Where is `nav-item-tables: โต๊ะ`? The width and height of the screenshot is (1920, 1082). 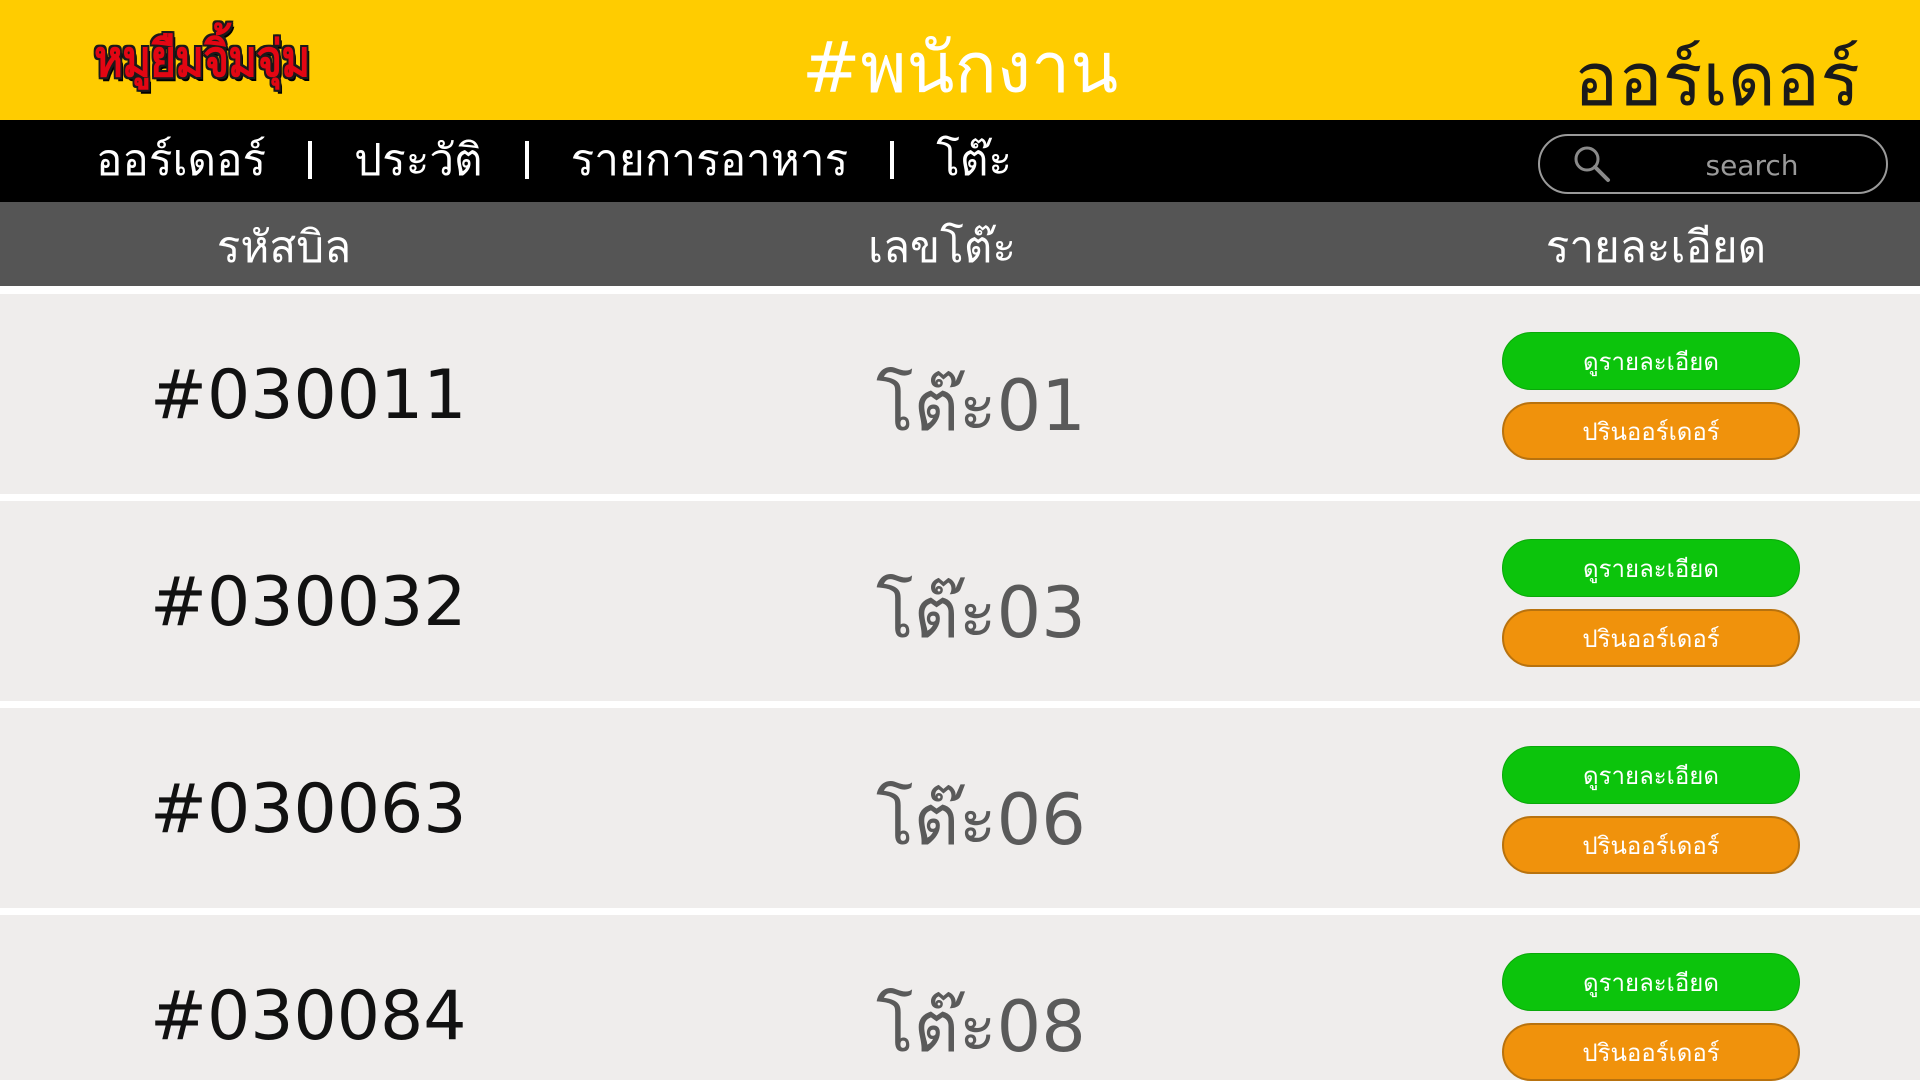
nav-item-tables: โต๊ะ is located at coordinates (974, 160).